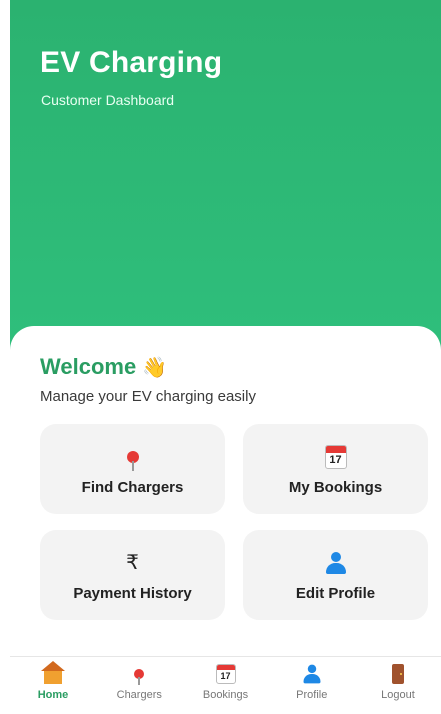 The image size is (441, 714). I want to click on rupee-icon: ₹, so click(132, 563).